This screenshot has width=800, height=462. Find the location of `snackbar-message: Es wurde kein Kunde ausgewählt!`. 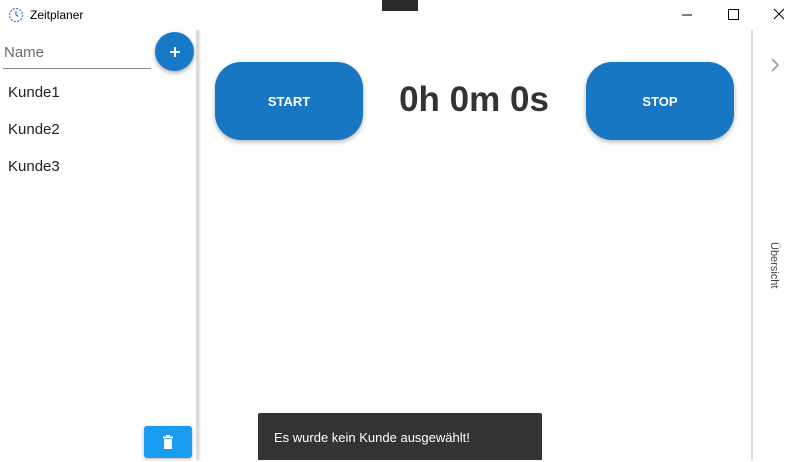

snackbar-message: Es wurde kein Kunde ausgewählt! is located at coordinates (400, 436).